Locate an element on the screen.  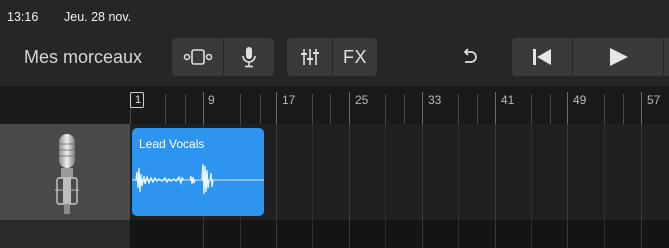
rewind-button is located at coordinates (542, 57).